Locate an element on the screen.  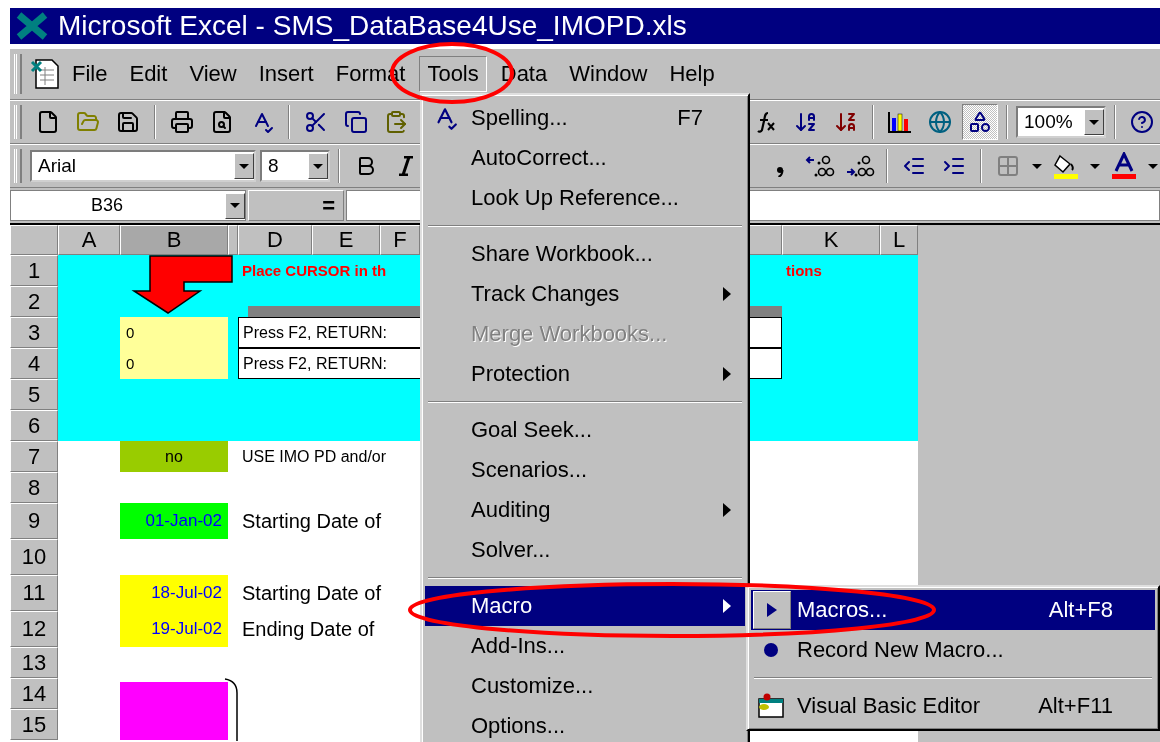
row-header: 3 is located at coordinates (34, 332).